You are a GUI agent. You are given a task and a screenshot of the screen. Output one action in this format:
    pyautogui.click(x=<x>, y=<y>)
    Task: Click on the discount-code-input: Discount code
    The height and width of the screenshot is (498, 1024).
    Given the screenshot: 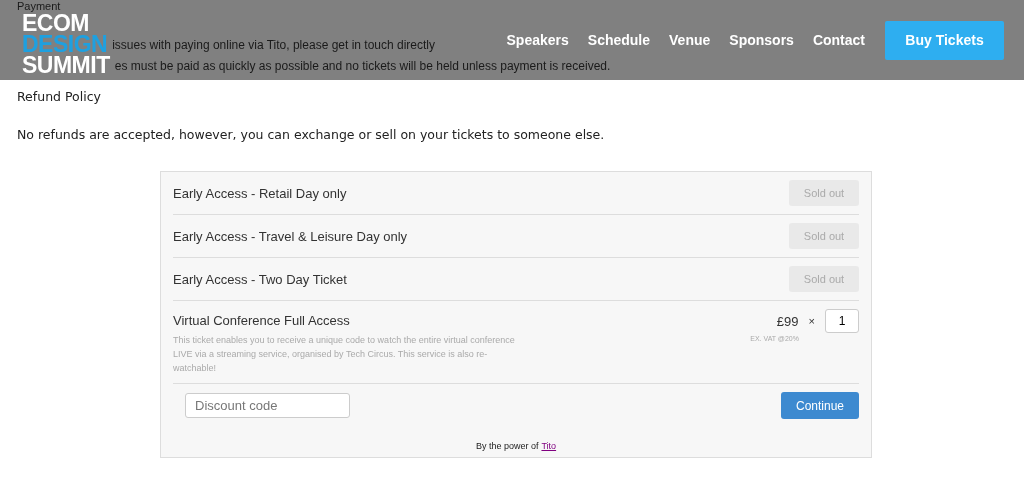 What is the action you would take?
    pyautogui.click(x=267, y=405)
    